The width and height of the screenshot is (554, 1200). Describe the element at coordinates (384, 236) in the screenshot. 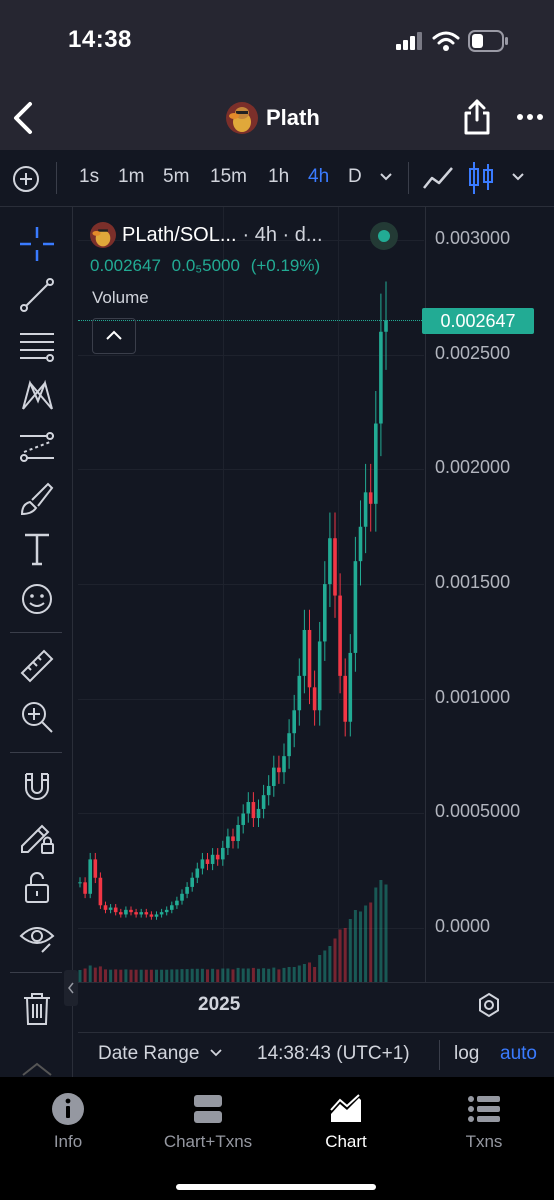

I see `live-status-icon` at that location.